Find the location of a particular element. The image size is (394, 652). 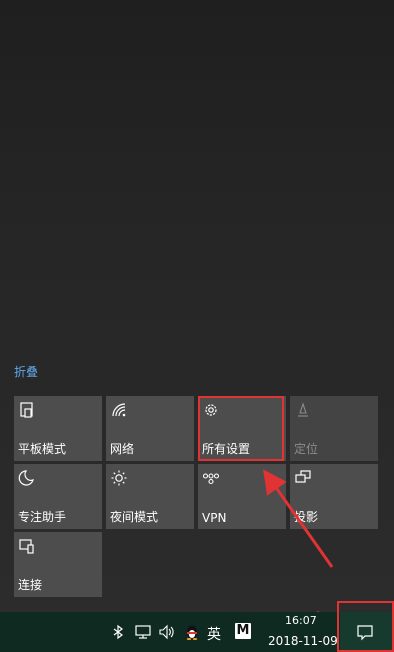

notification-icon is located at coordinates (365, 633).